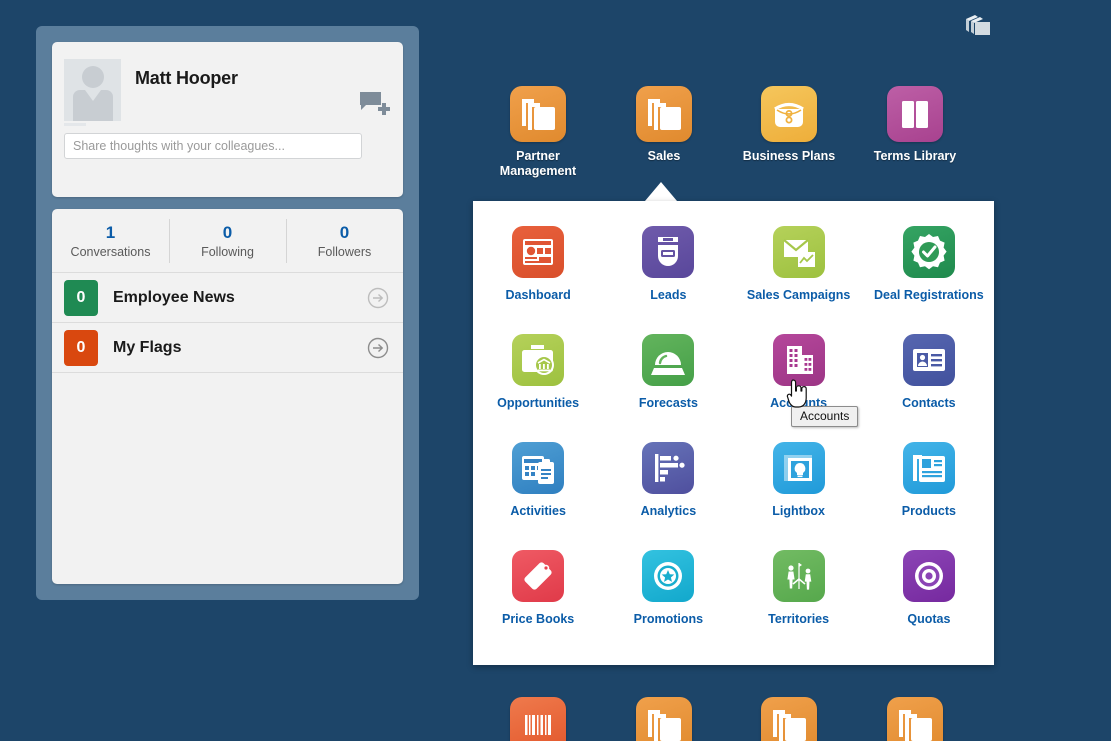 This screenshot has height=741, width=1111. I want to click on avatar-head-shape, so click(92, 77).